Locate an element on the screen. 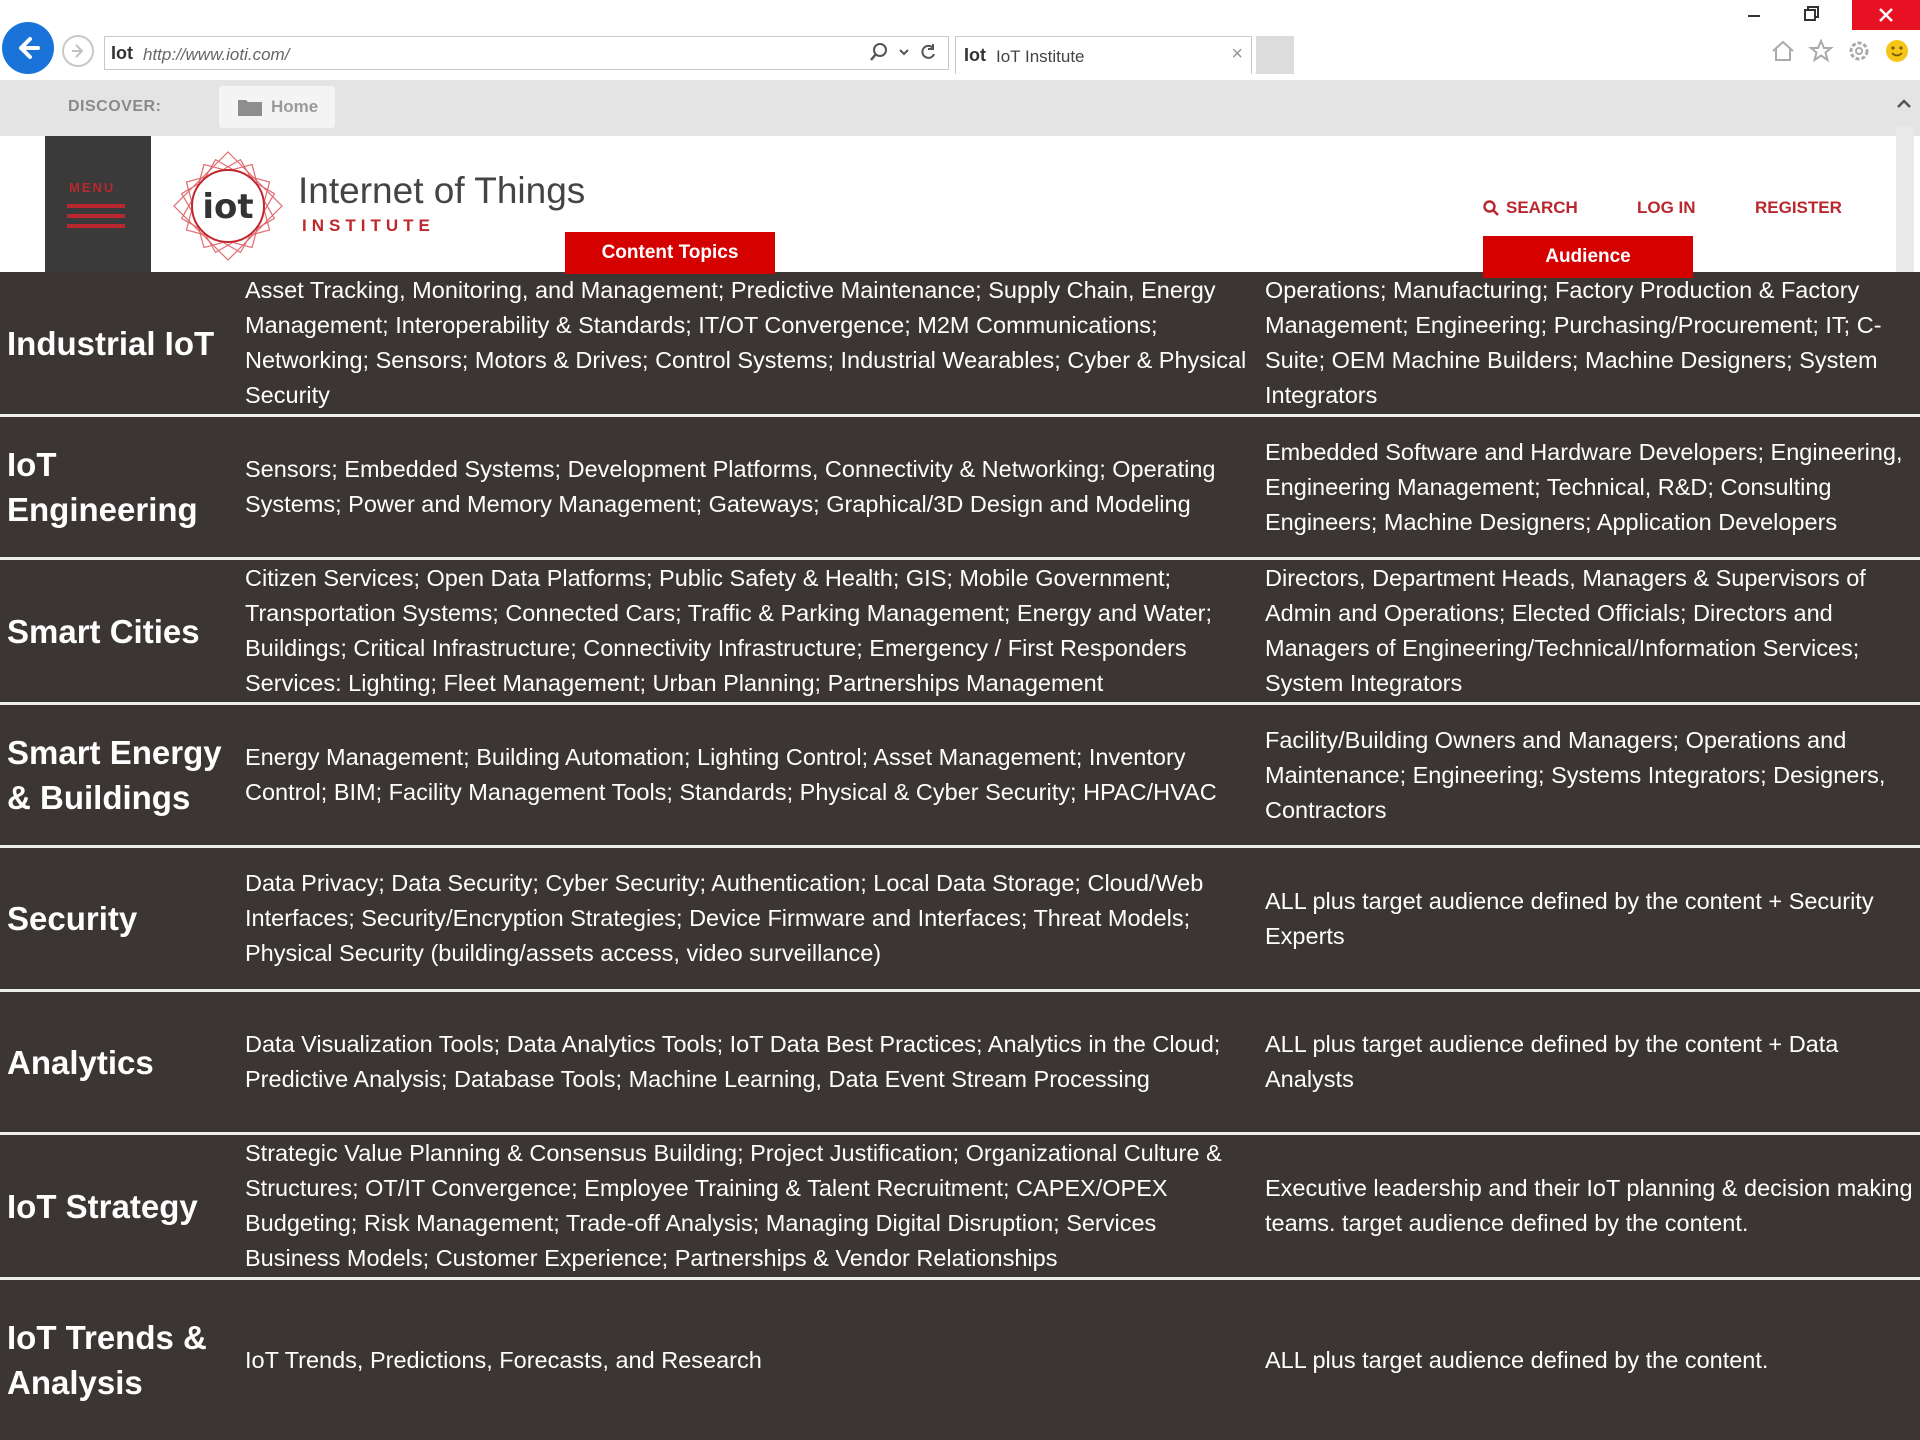 The height and width of the screenshot is (1440, 1920). row-category: IoT Engineering is located at coordinates (102, 487).